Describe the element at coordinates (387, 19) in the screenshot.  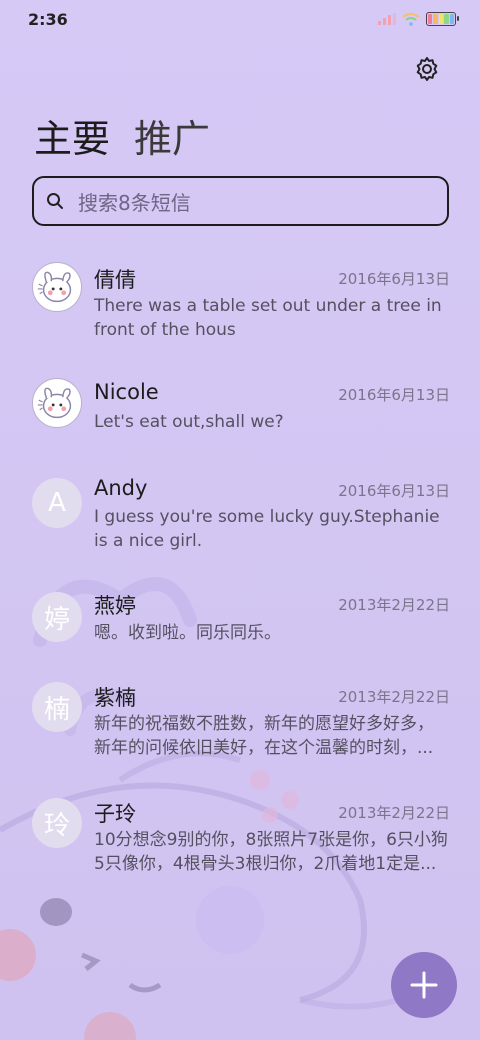
I see `signal-icon` at that location.